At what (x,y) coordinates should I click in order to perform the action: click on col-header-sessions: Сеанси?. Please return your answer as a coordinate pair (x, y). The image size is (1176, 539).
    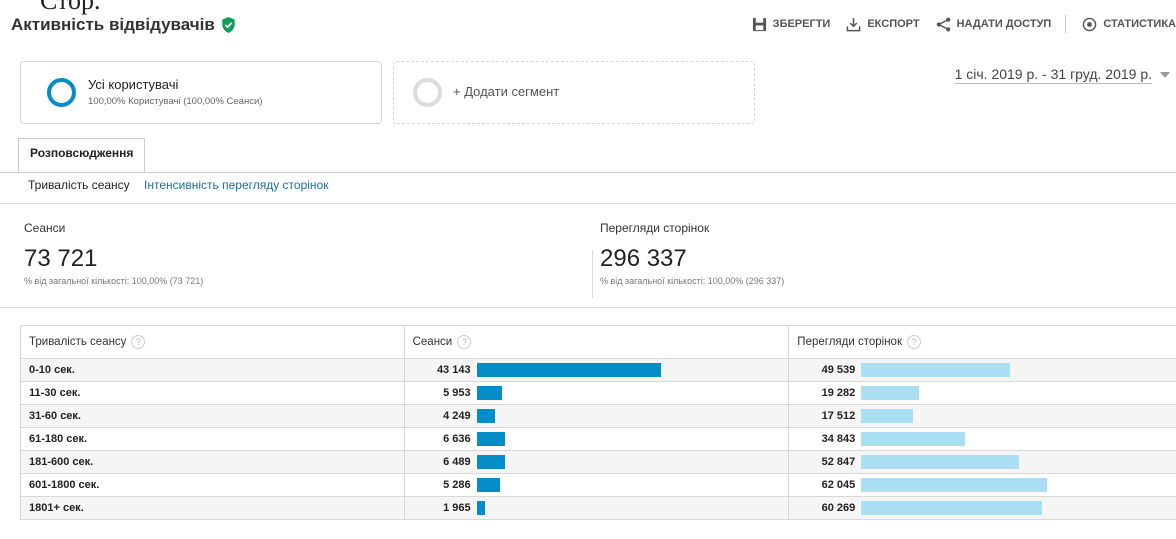
    Looking at the image, I should click on (596, 342).